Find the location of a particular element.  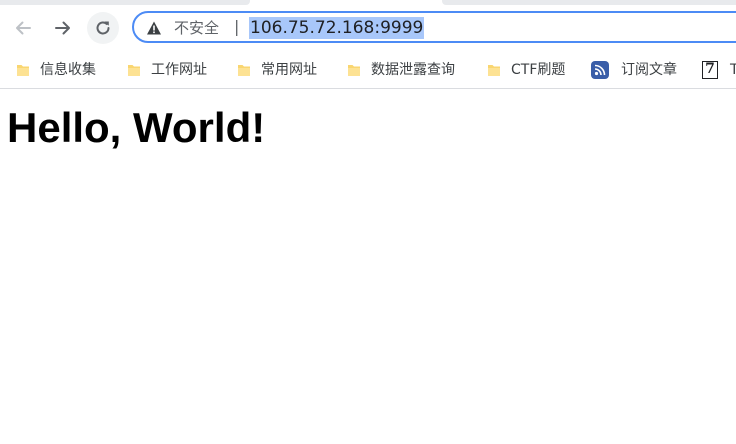

bookmark-folder-data-leak-lookup: 数据泄露查询 is located at coordinates (401, 70).